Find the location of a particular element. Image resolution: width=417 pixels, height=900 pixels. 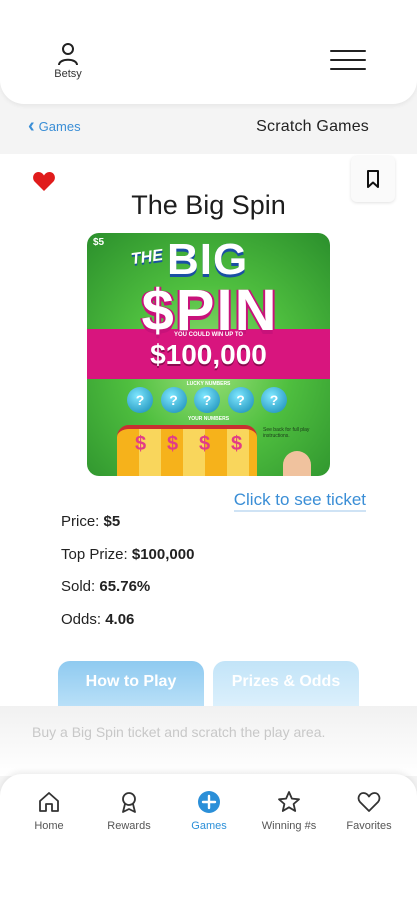

ticket-logo-the: THE is located at coordinates (146, 257).